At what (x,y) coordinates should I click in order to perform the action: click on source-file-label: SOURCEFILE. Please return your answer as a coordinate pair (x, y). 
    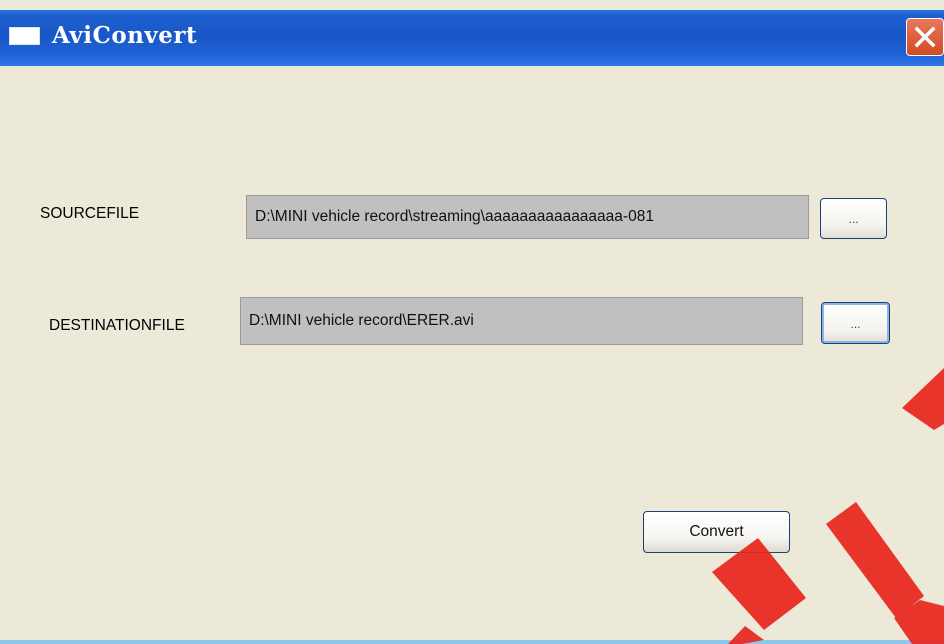
    Looking at the image, I should click on (90, 213).